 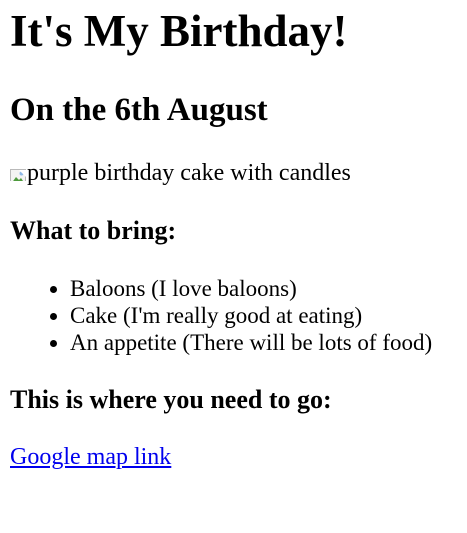 I want to click on page-title: It's My Birthday!, so click(x=179, y=31).